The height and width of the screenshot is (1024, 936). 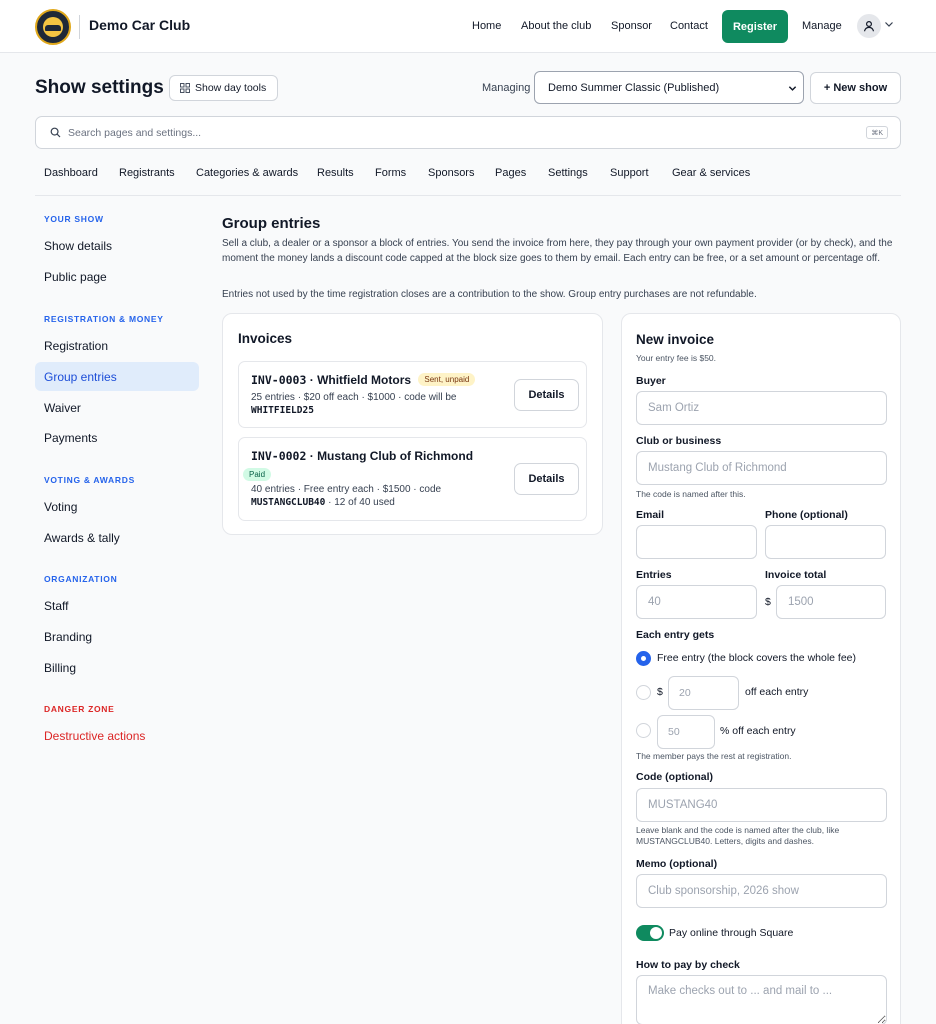 What do you see at coordinates (568, 173) in the screenshot?
I see `tab-settings: Settings` at bounding box center [568, 173].